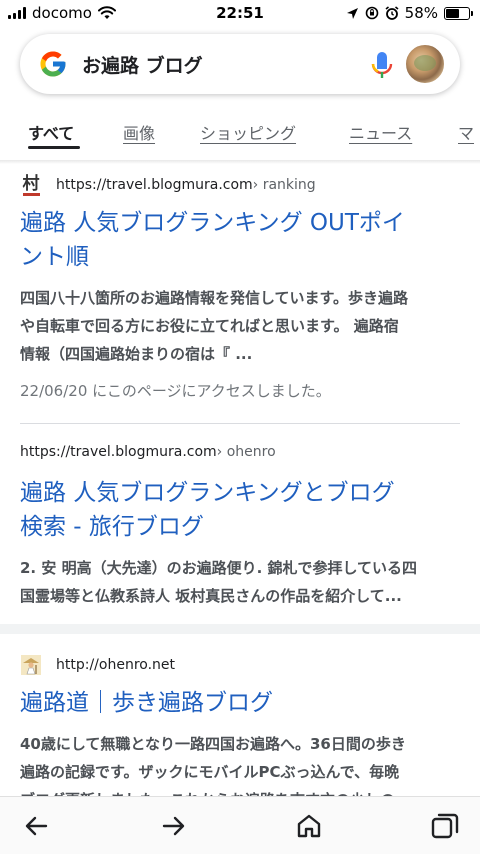  I want to click on rotation-lock-icon, so click(371, 13).